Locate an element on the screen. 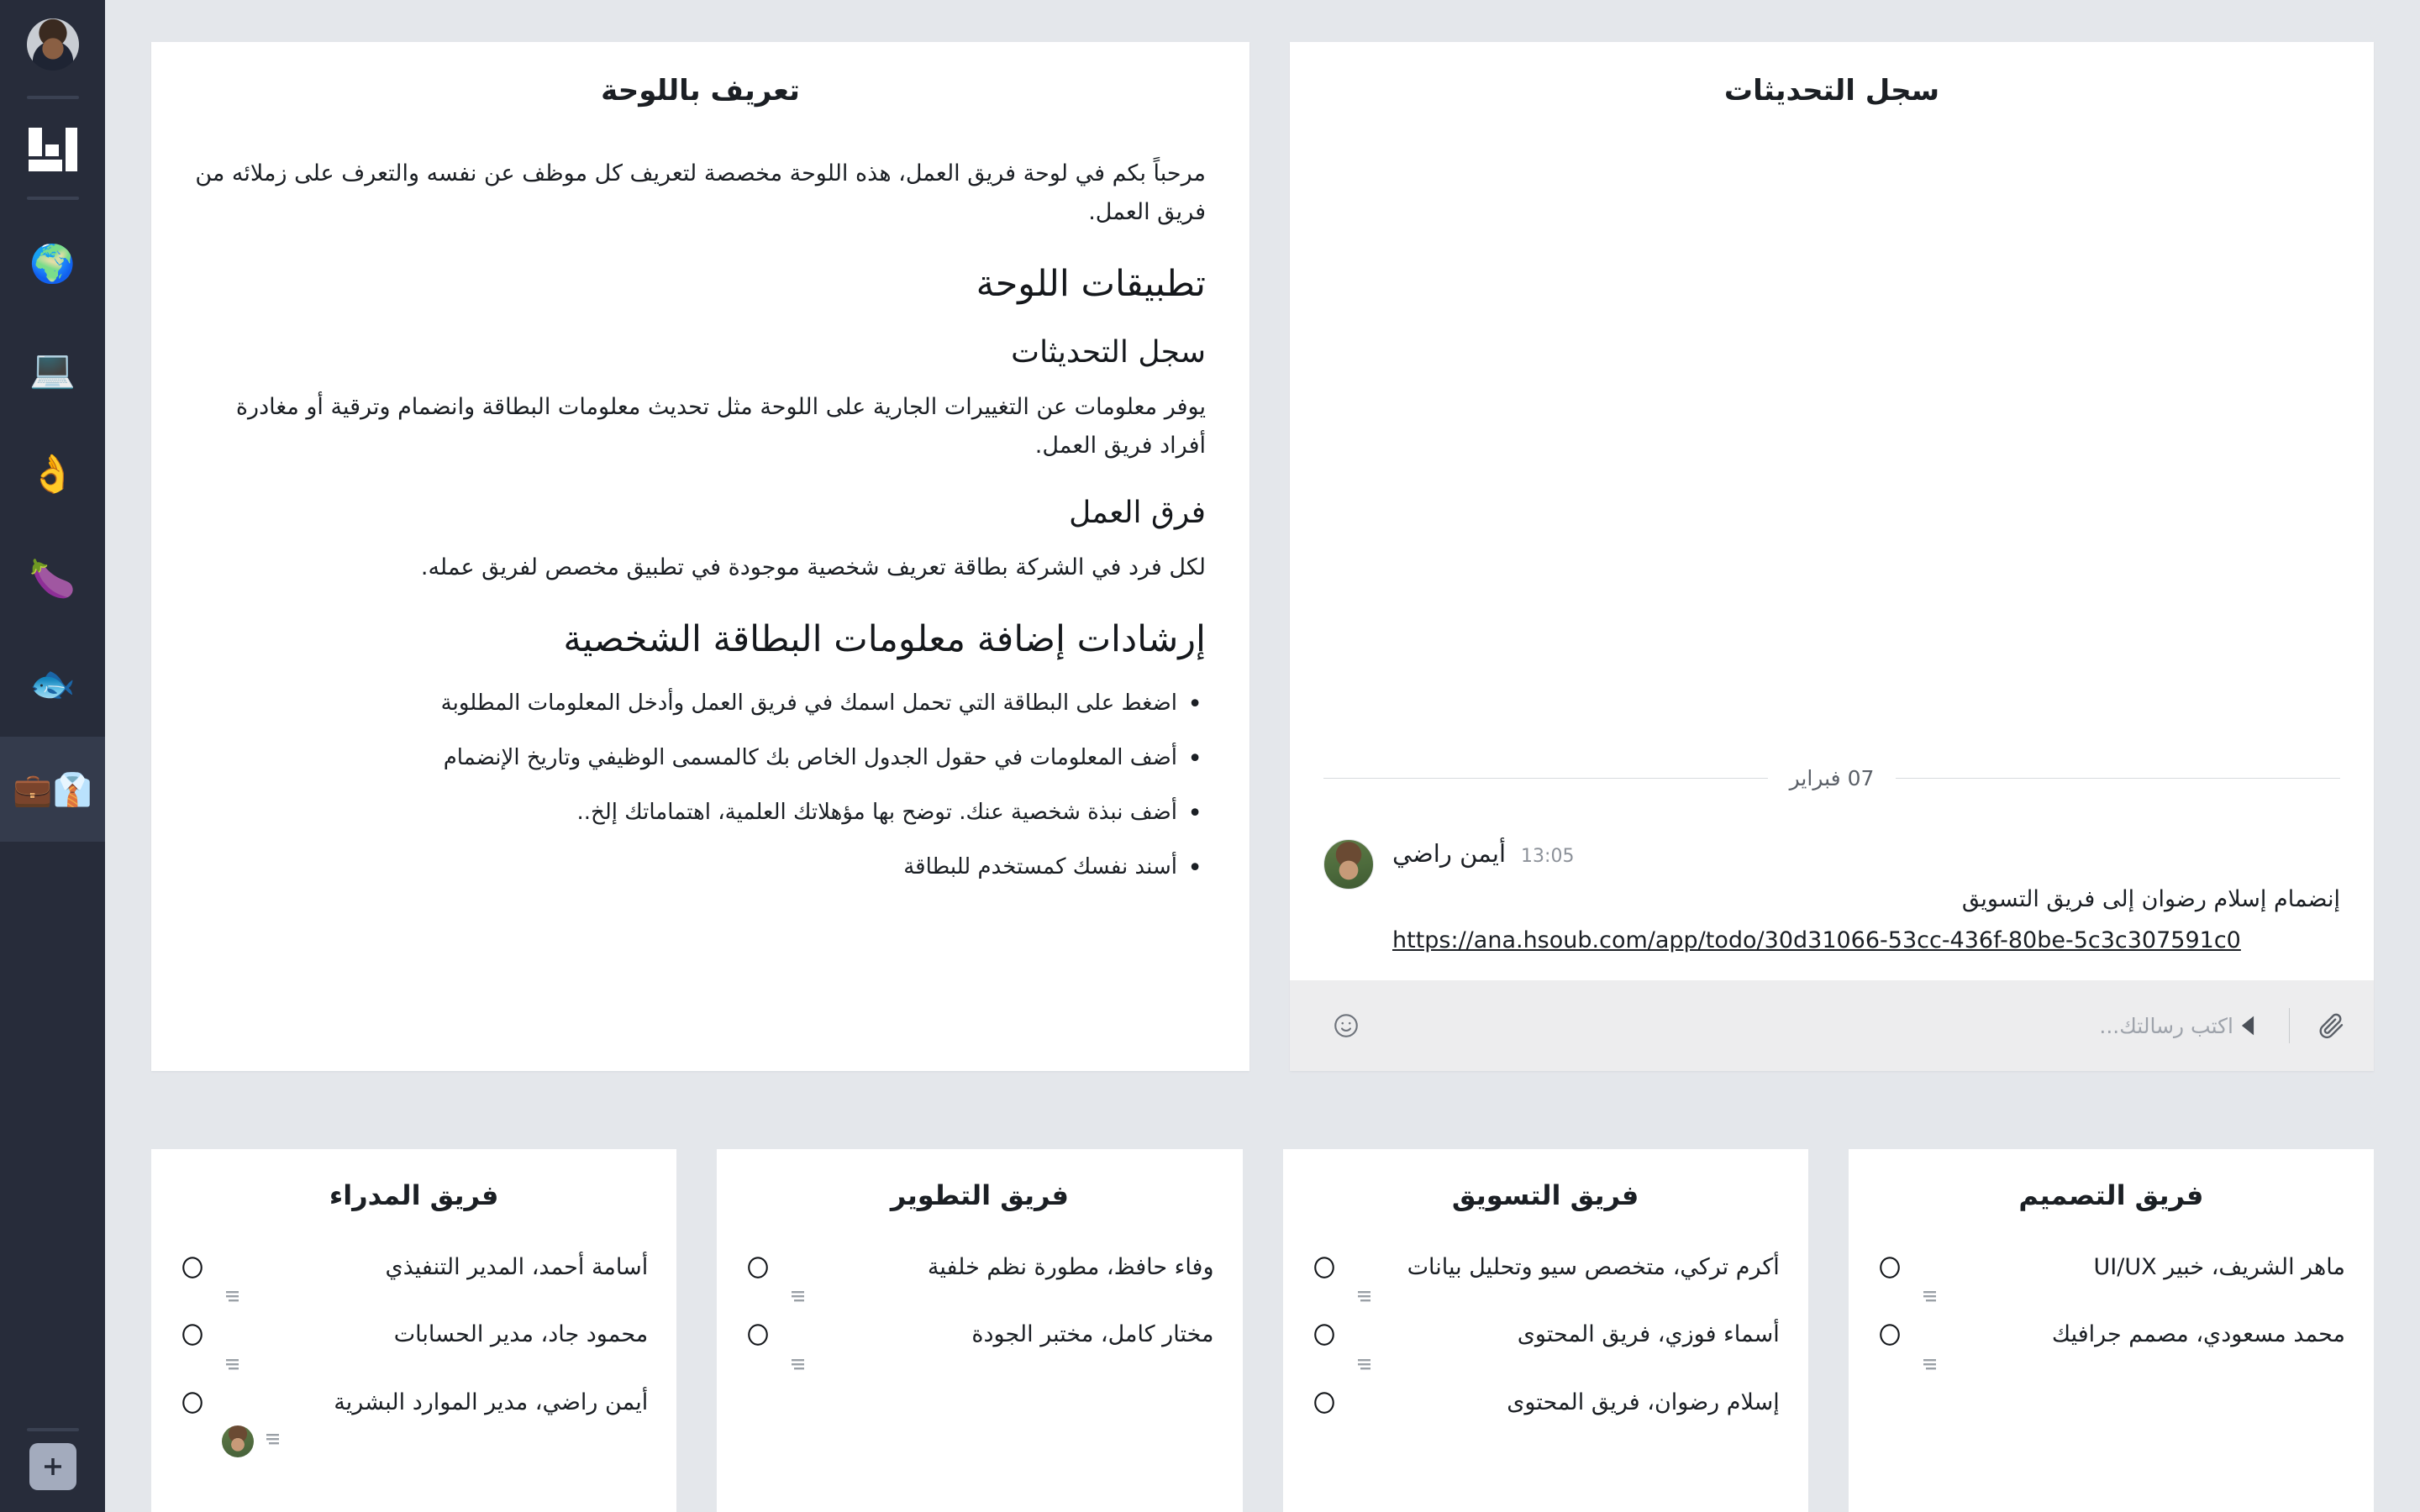  team-member-body: أكرم تركي، متخصص سيو وتحليل بيانات is located at coordinates (1567, 1279).